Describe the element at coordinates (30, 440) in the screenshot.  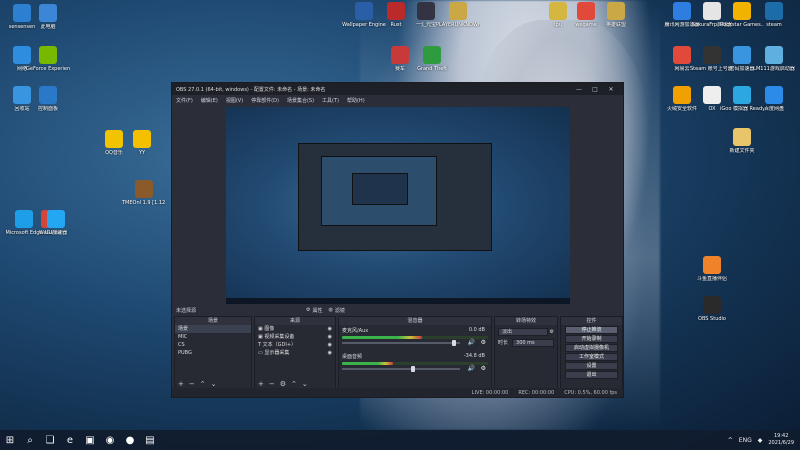
I see `search-icon: ⌕` at that location.